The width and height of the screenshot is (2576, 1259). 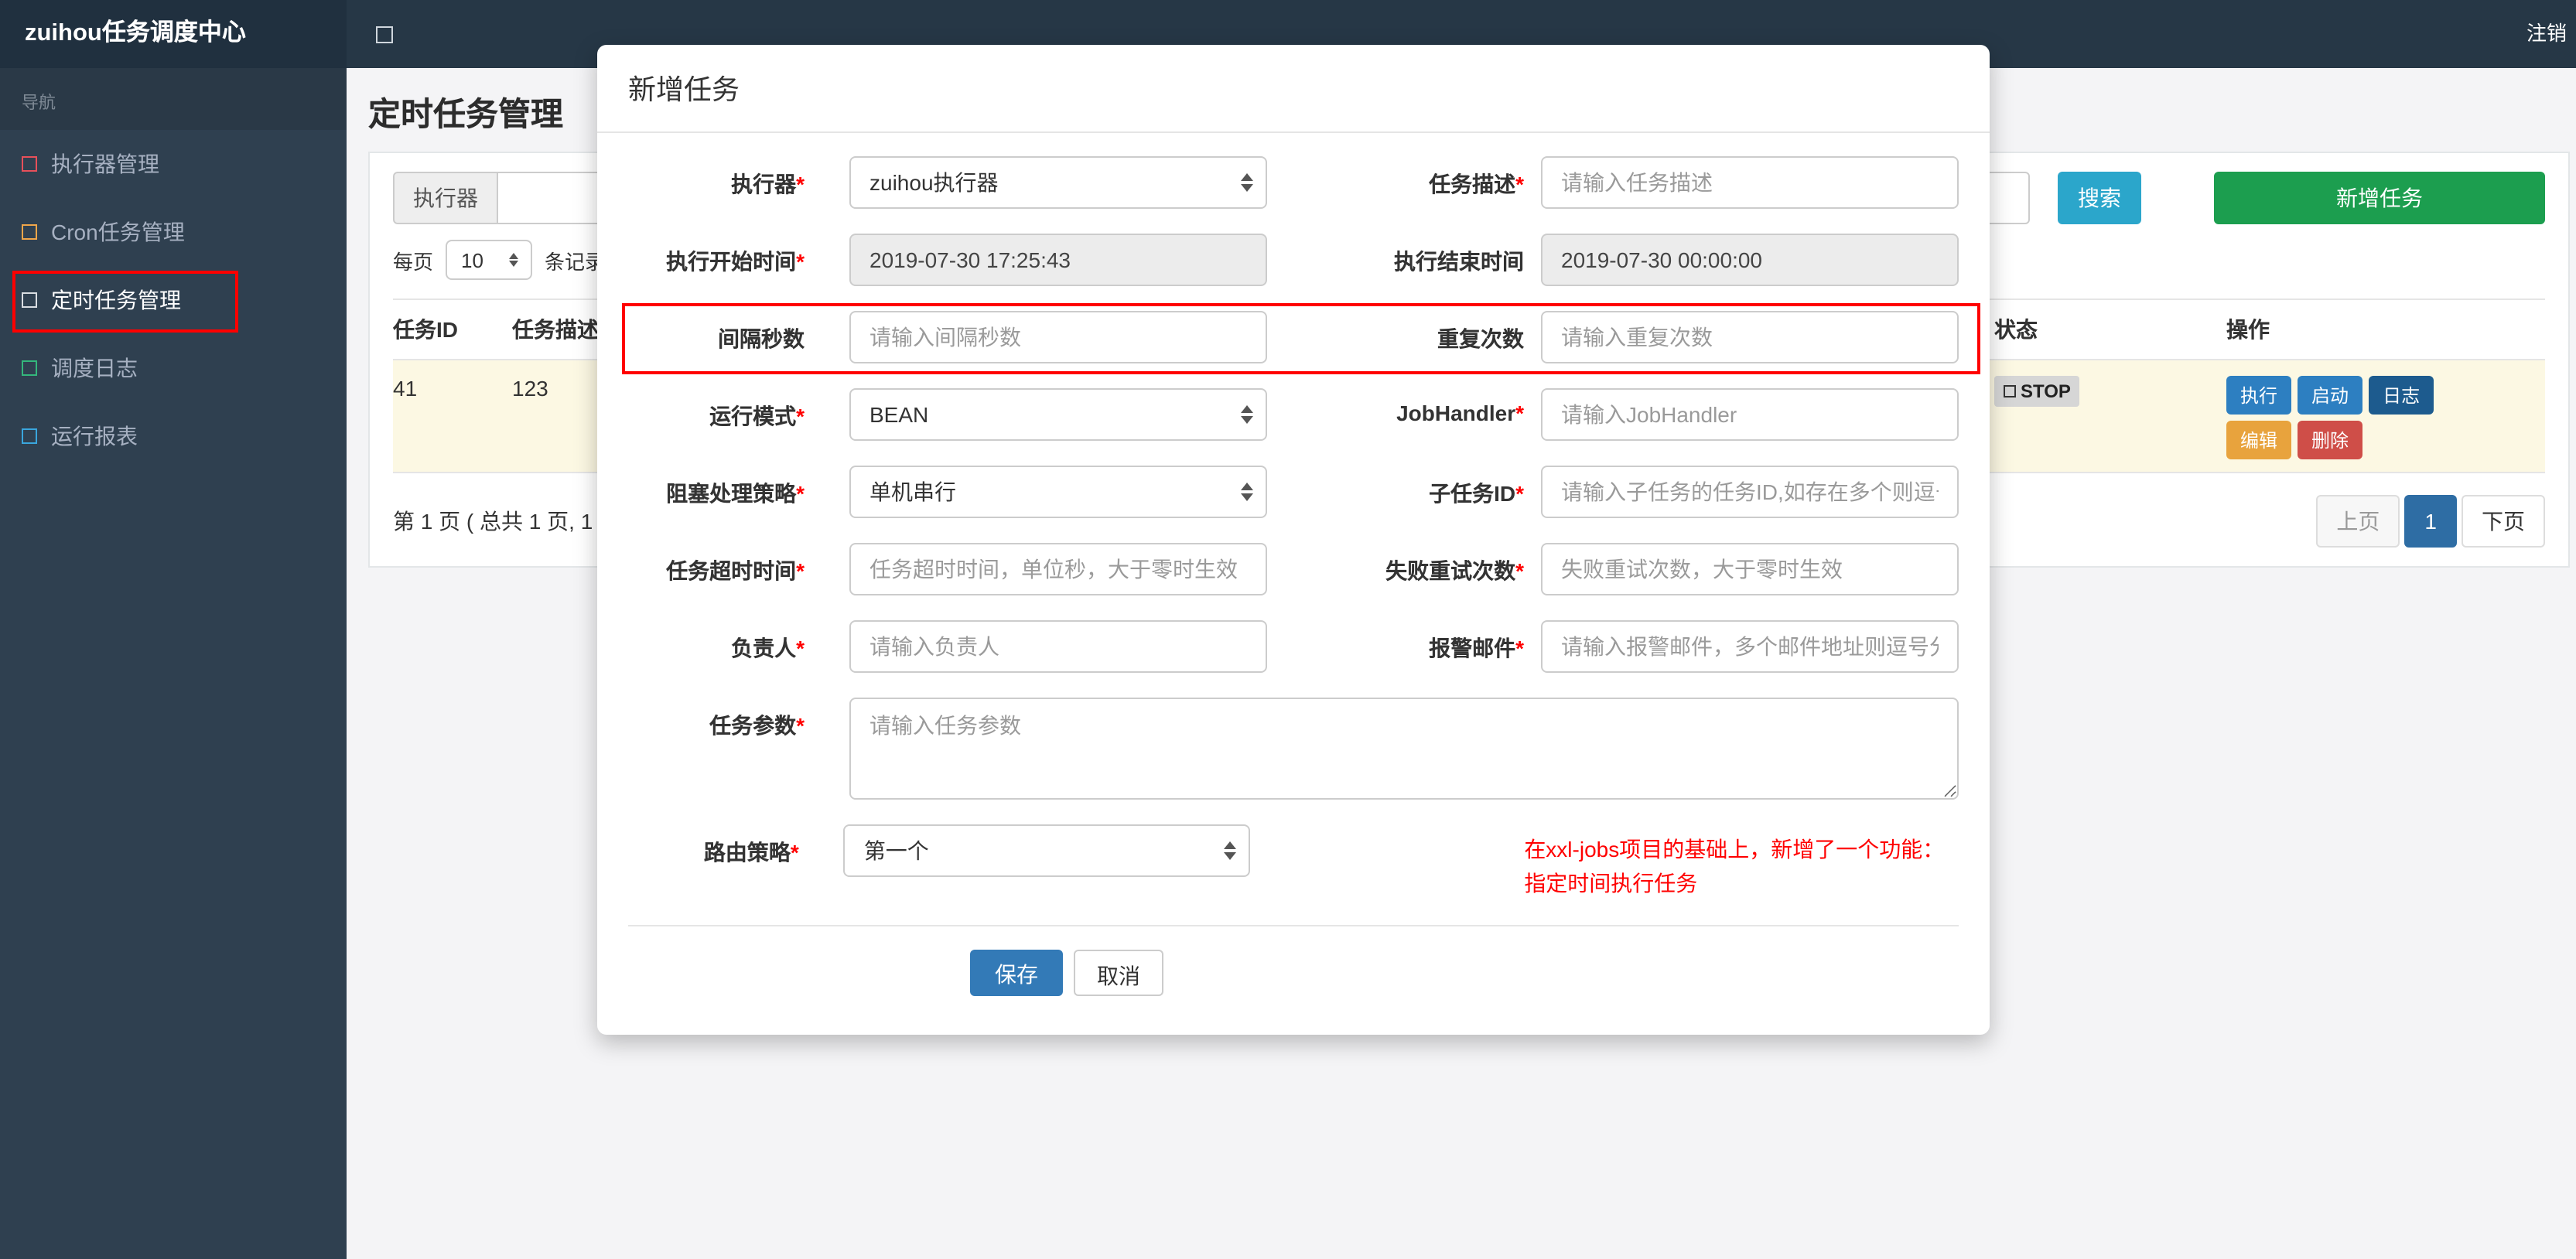 I want to click on search-button: 搜索, so click(x=2099, y=198).